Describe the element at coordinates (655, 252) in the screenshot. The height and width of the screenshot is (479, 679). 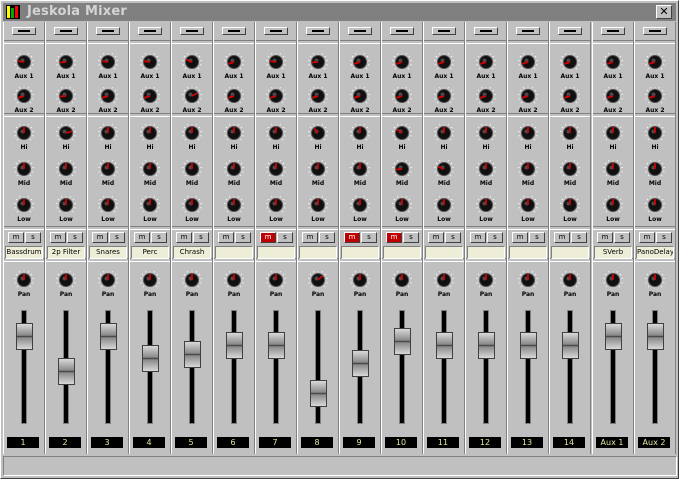
I see `channel-name-field: PanoDelay` at that location.